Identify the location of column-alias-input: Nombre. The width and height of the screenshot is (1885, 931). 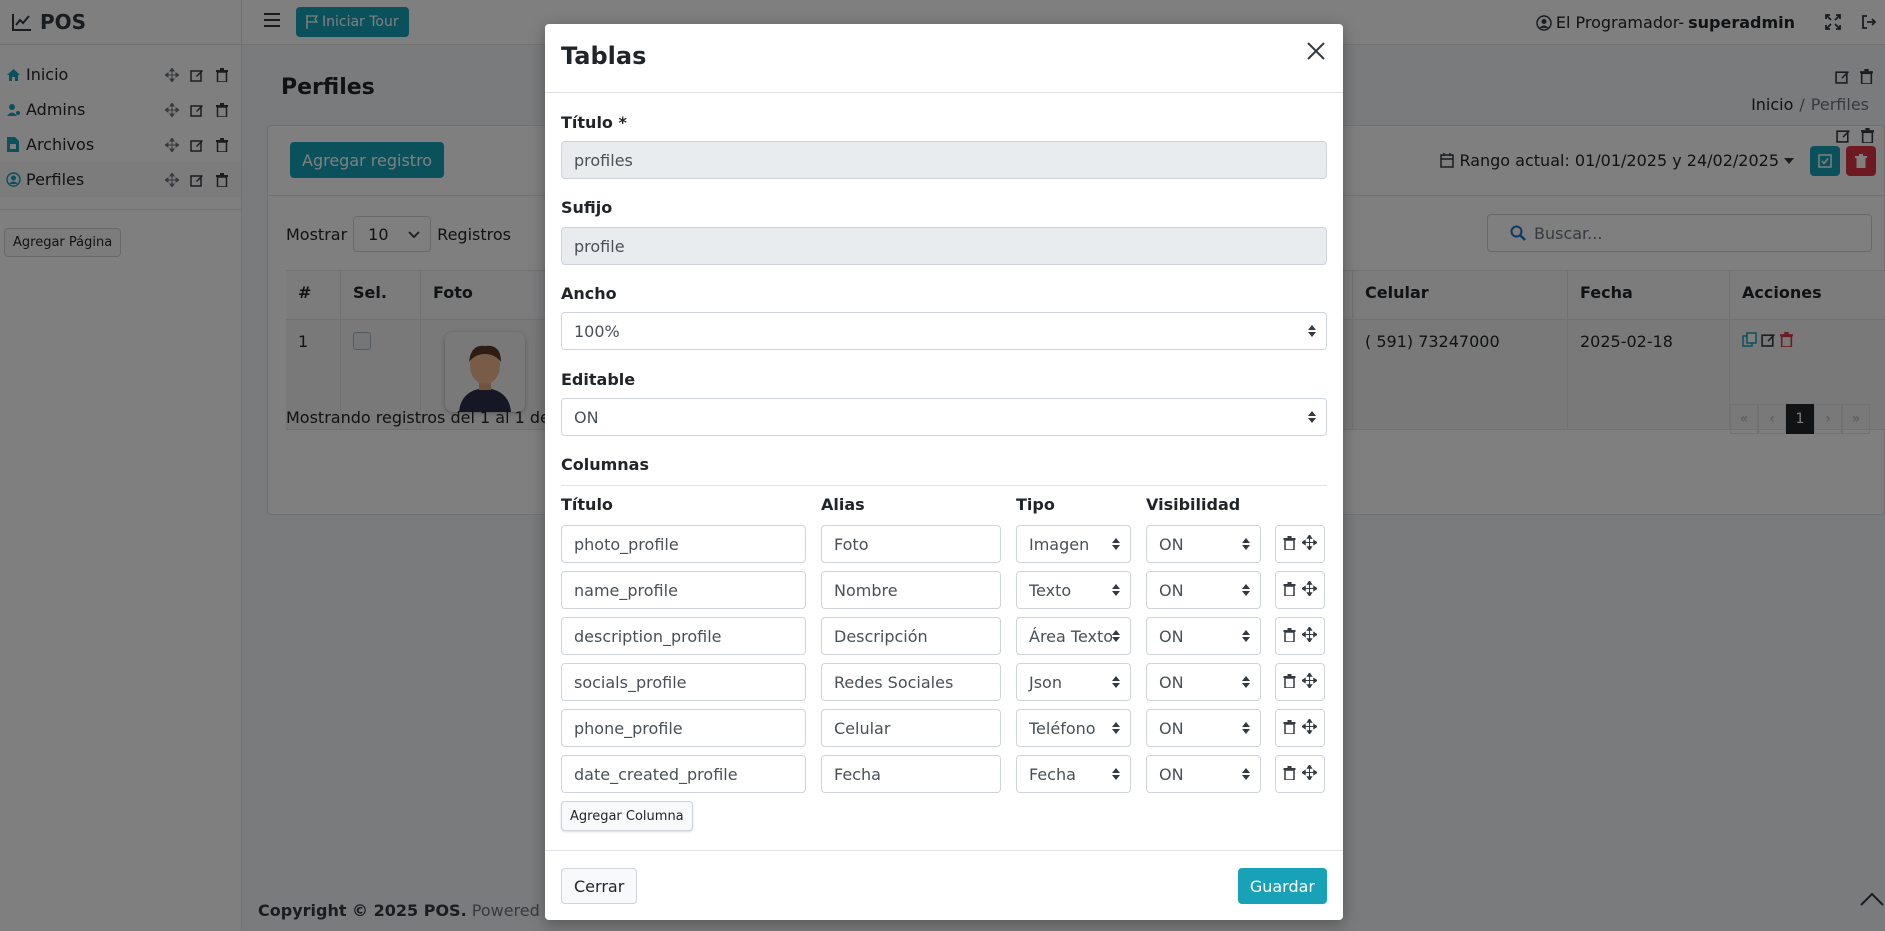
(911, 590).